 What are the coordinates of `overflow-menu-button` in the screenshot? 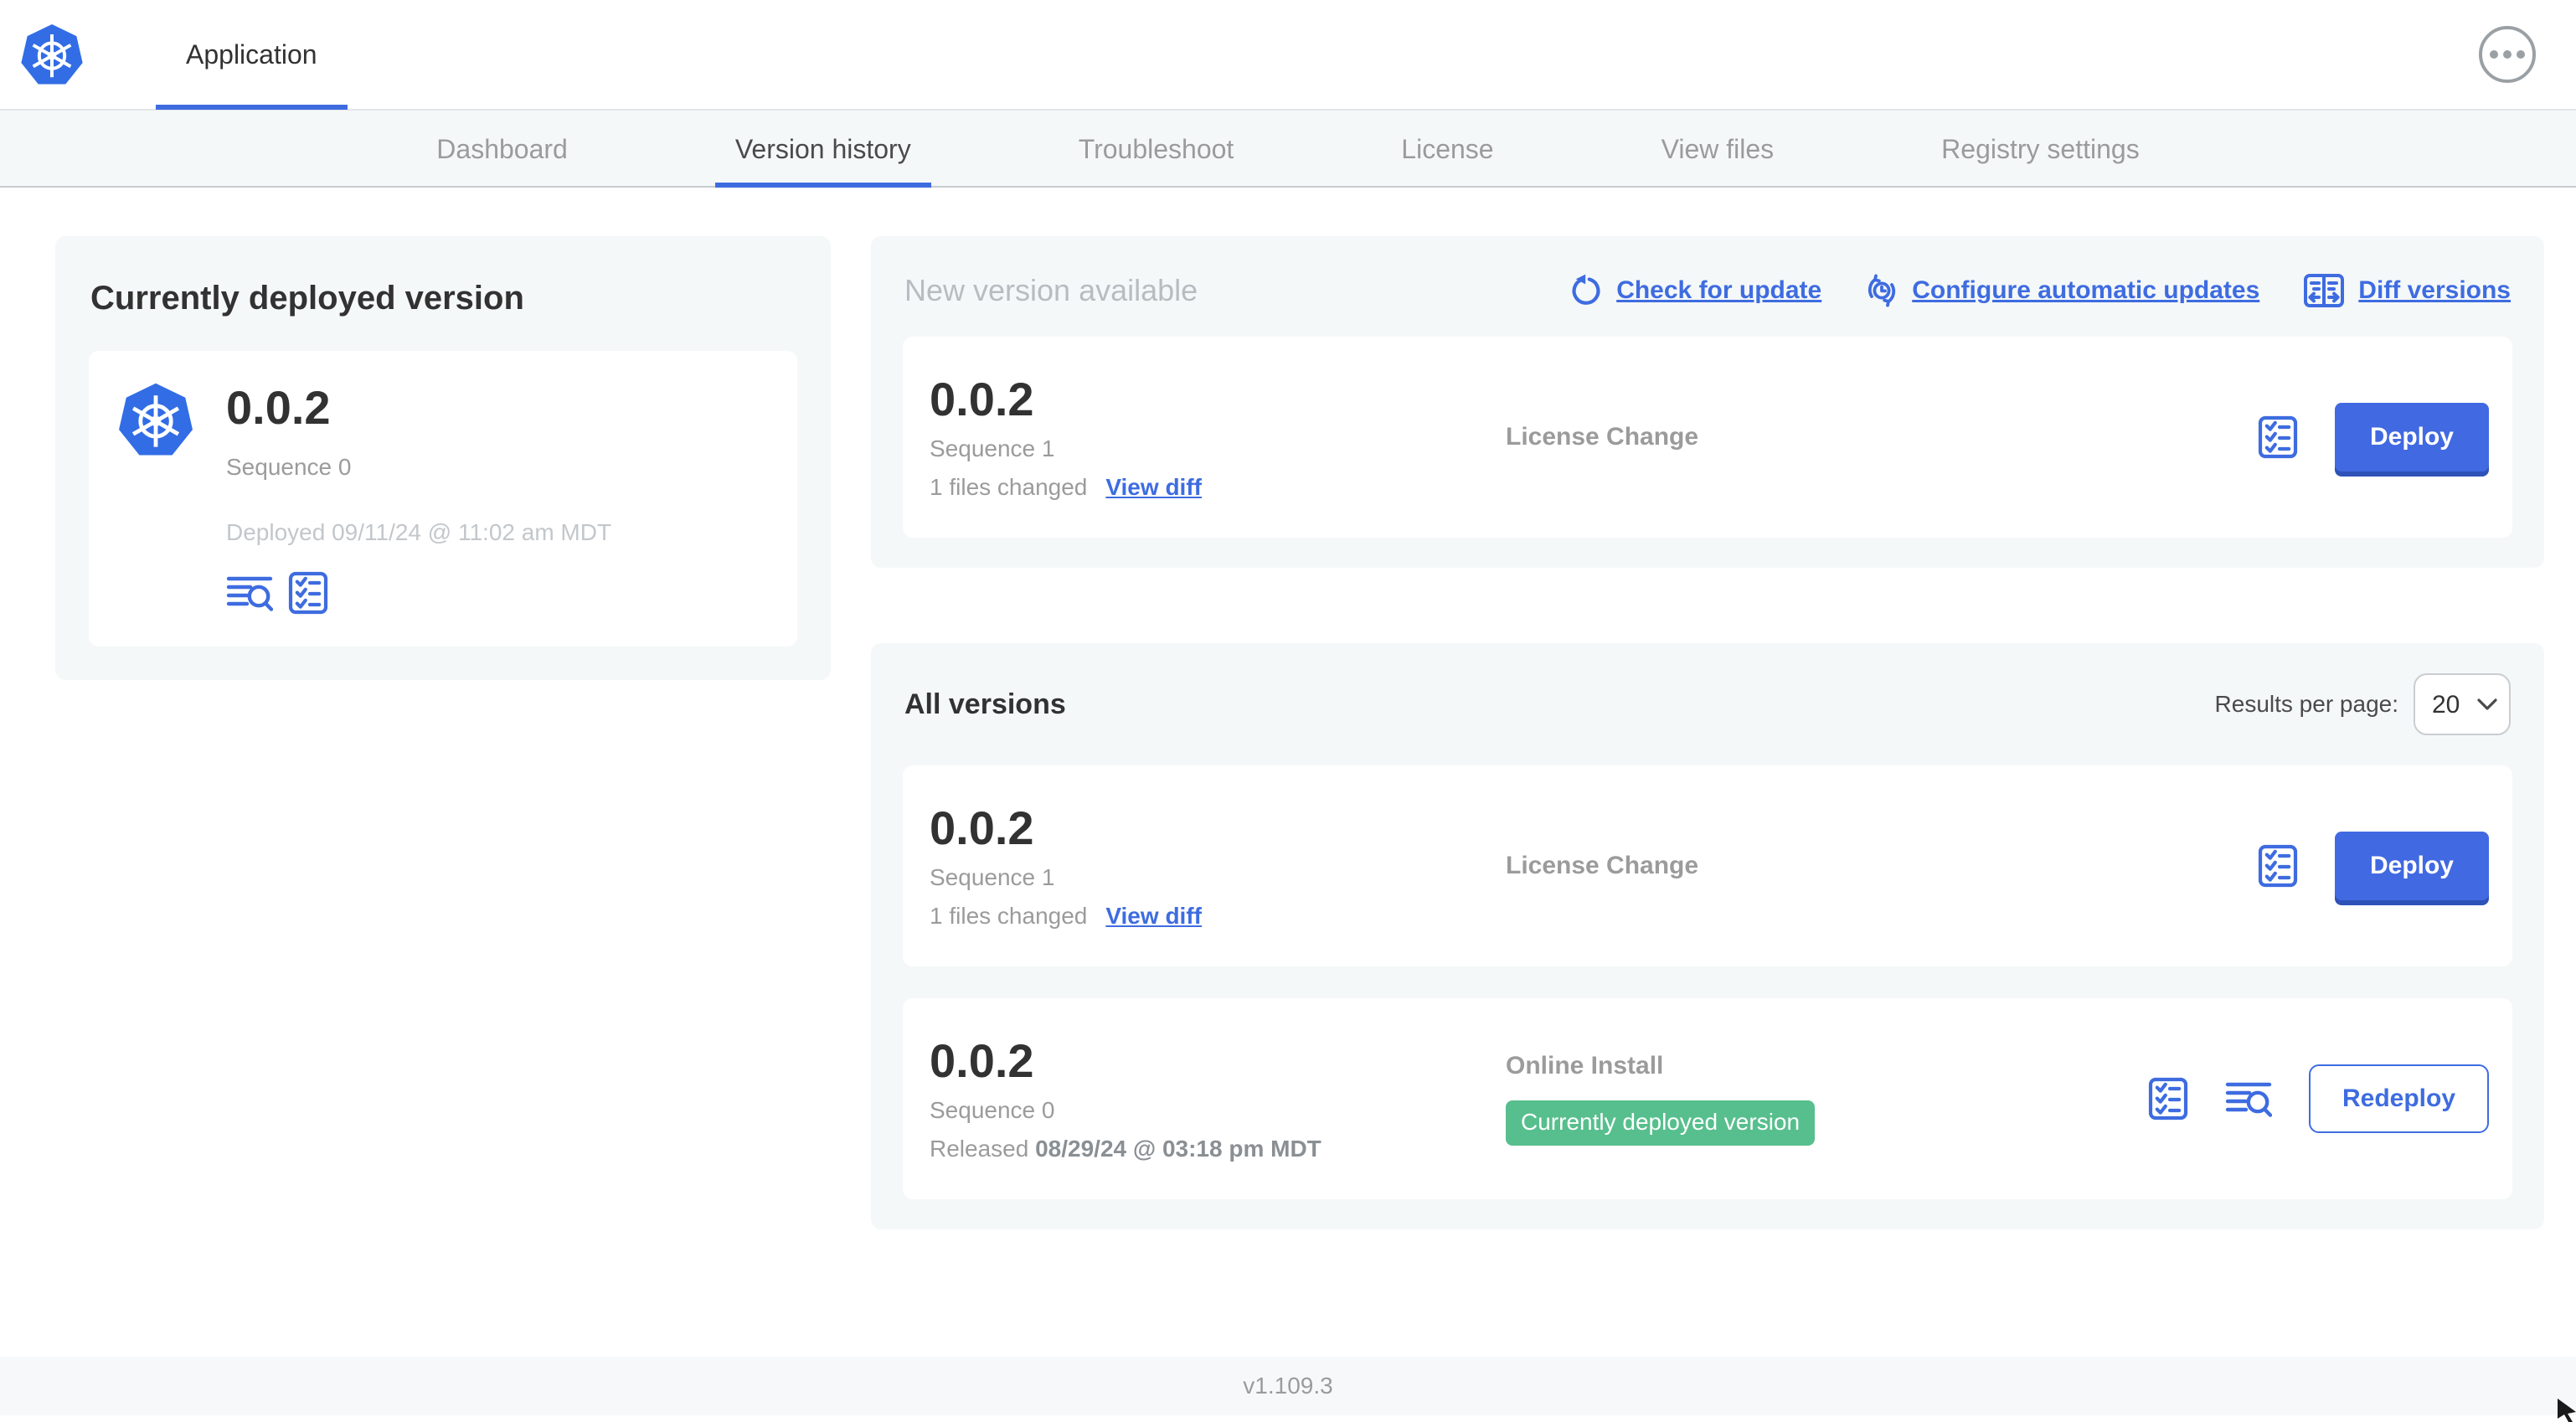 It's located at (2507, 55).